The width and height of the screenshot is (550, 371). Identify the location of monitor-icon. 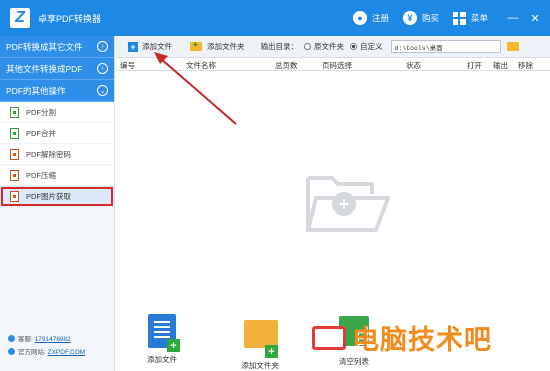
(329, 337).